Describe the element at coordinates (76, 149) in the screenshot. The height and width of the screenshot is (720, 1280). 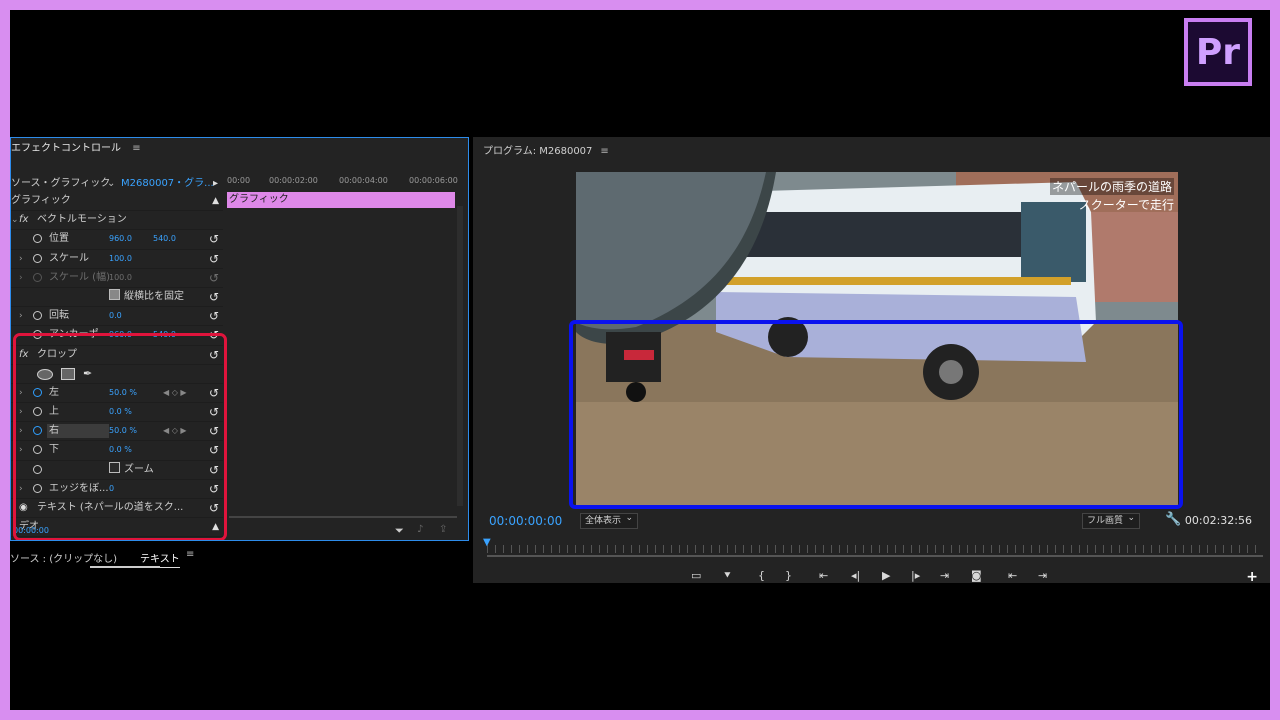
I see `tab-effect-controls: エフェクトコントロール ≡` at that location.